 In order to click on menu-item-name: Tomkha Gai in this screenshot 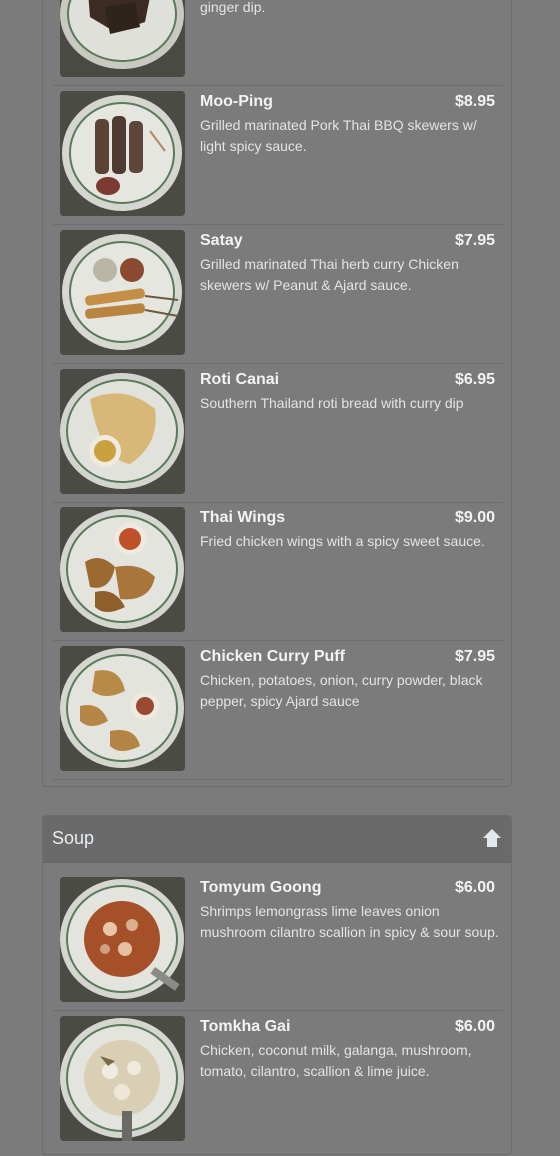, I will do `click(245, 1026)`.